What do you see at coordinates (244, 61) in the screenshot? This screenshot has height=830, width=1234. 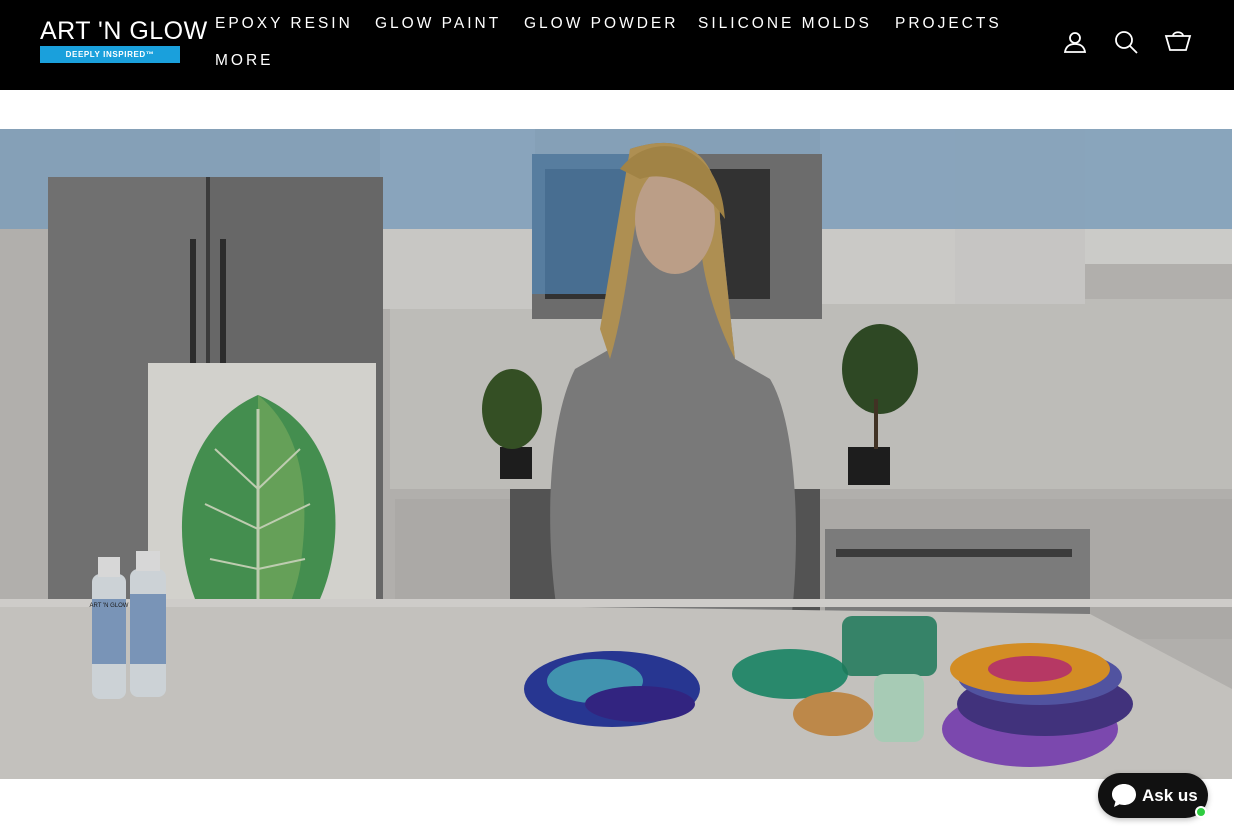 I see `nav-item-more: MORE` at bounding box center [244, 61].